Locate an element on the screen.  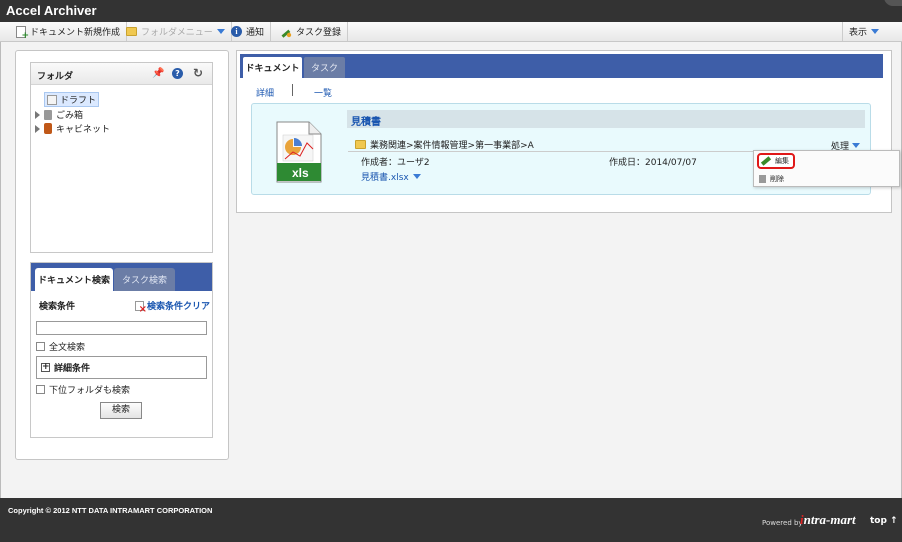
document-title-bar is located at coordinates (606, 119).